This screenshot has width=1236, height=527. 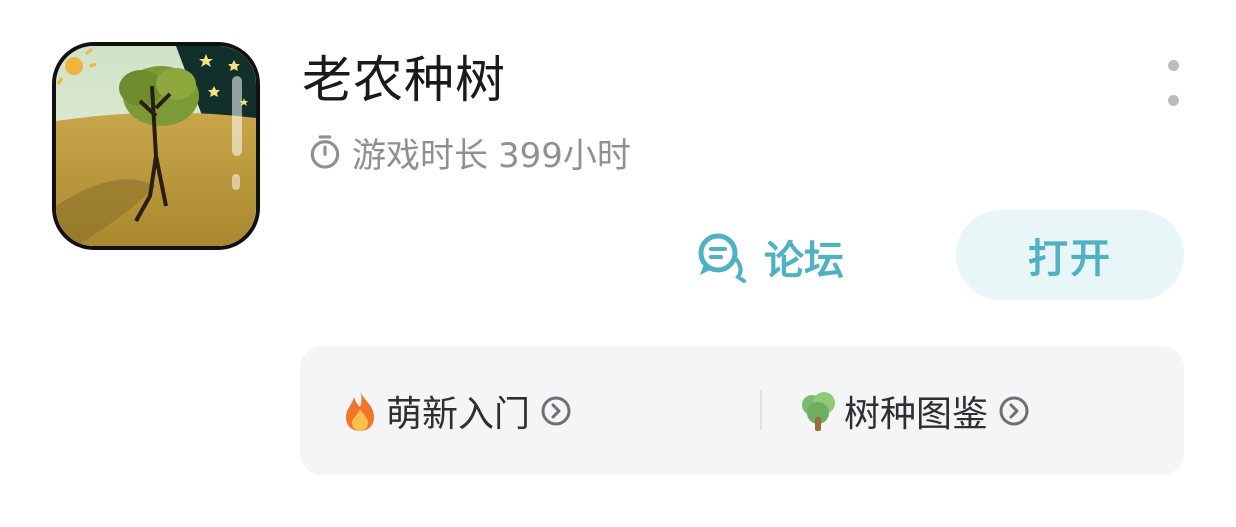 I want to click on open-button: 打开, so click(x=1070, y=255).